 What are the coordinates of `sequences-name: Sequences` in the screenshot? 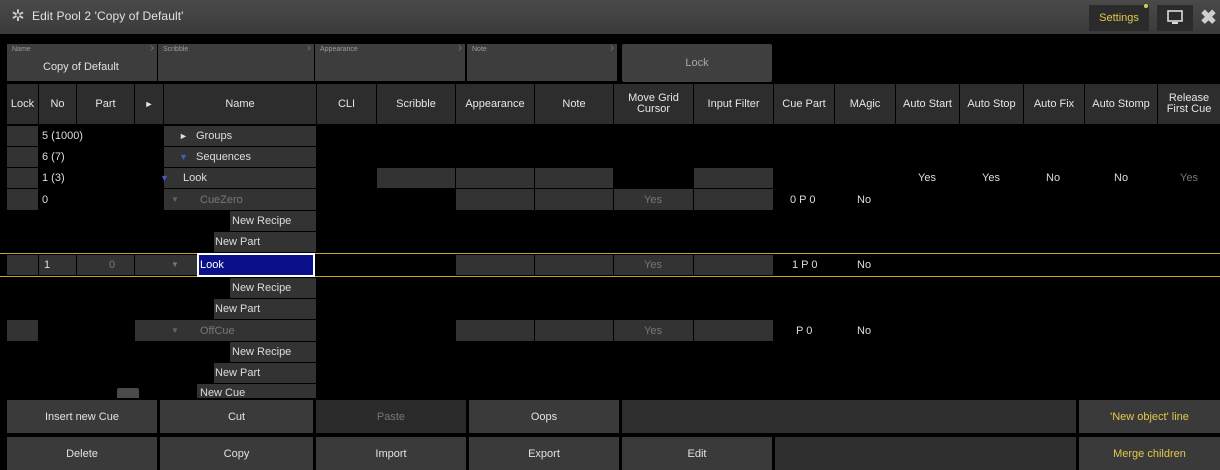 It's located at (224, 157).